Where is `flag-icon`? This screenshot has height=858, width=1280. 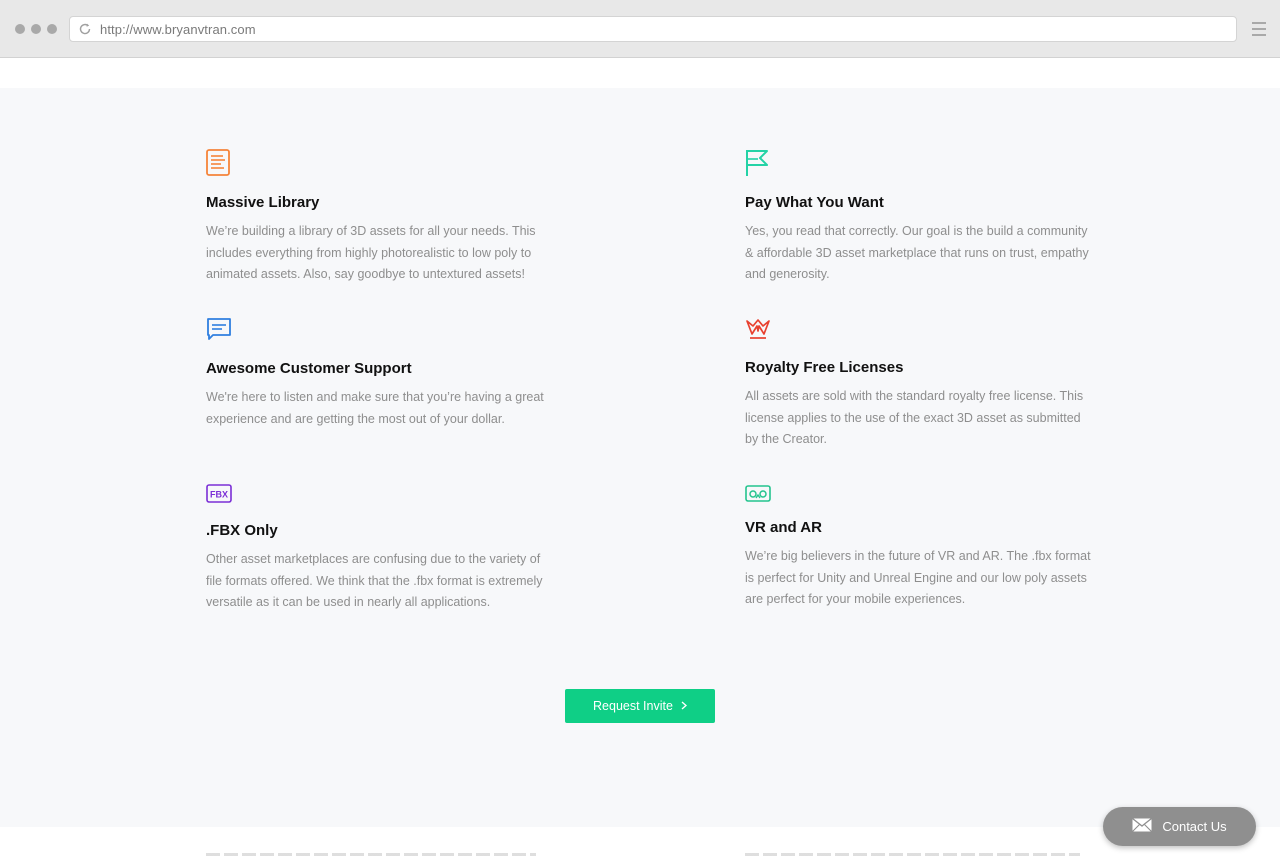 flag-icon is located at coordinates (759, 163).